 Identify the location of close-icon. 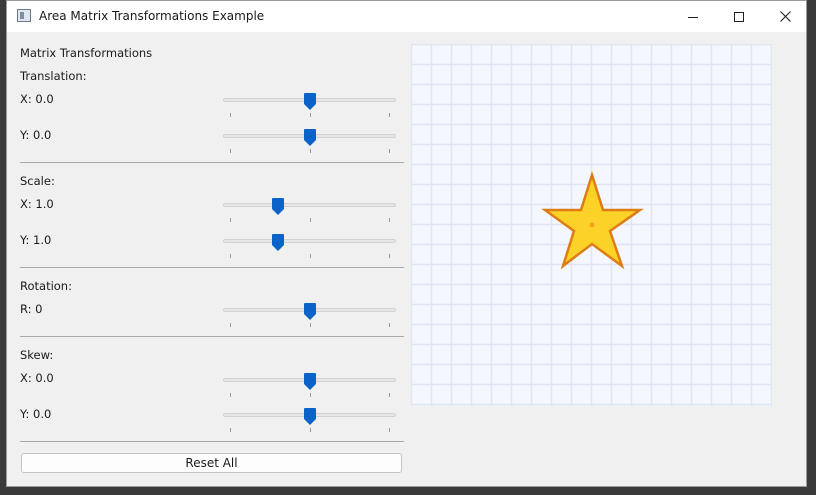
(785, 16).